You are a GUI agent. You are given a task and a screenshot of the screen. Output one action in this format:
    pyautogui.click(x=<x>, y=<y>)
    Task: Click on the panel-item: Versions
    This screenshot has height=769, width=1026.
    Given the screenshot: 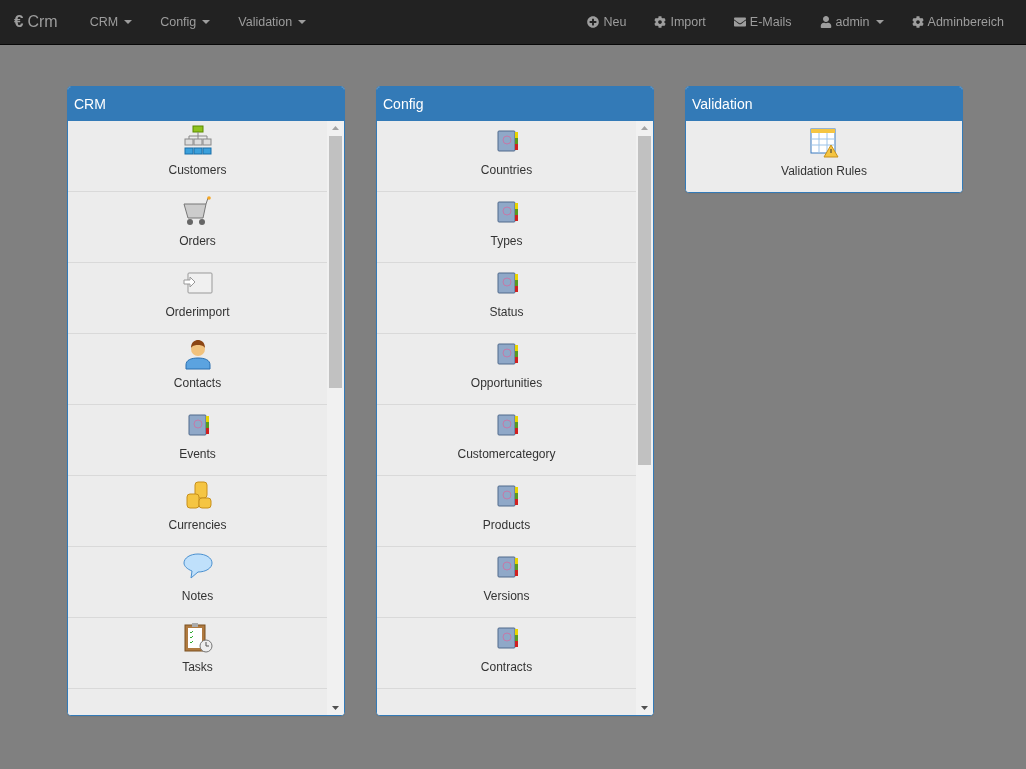 What is the action you would take?
    pyautogui.click(x=506, y=582)
    